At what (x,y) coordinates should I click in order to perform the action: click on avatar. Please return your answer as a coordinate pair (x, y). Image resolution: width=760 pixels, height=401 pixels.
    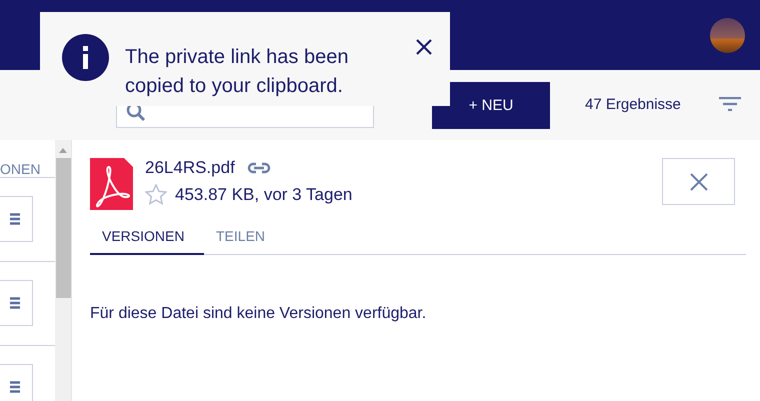
    Looking at the image, I should click on (727, 35).